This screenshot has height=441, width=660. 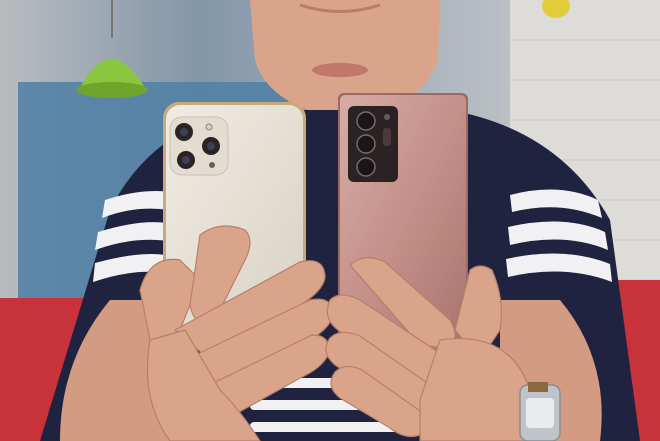 I want to click on wristwatch, so click(x=540, y=411).